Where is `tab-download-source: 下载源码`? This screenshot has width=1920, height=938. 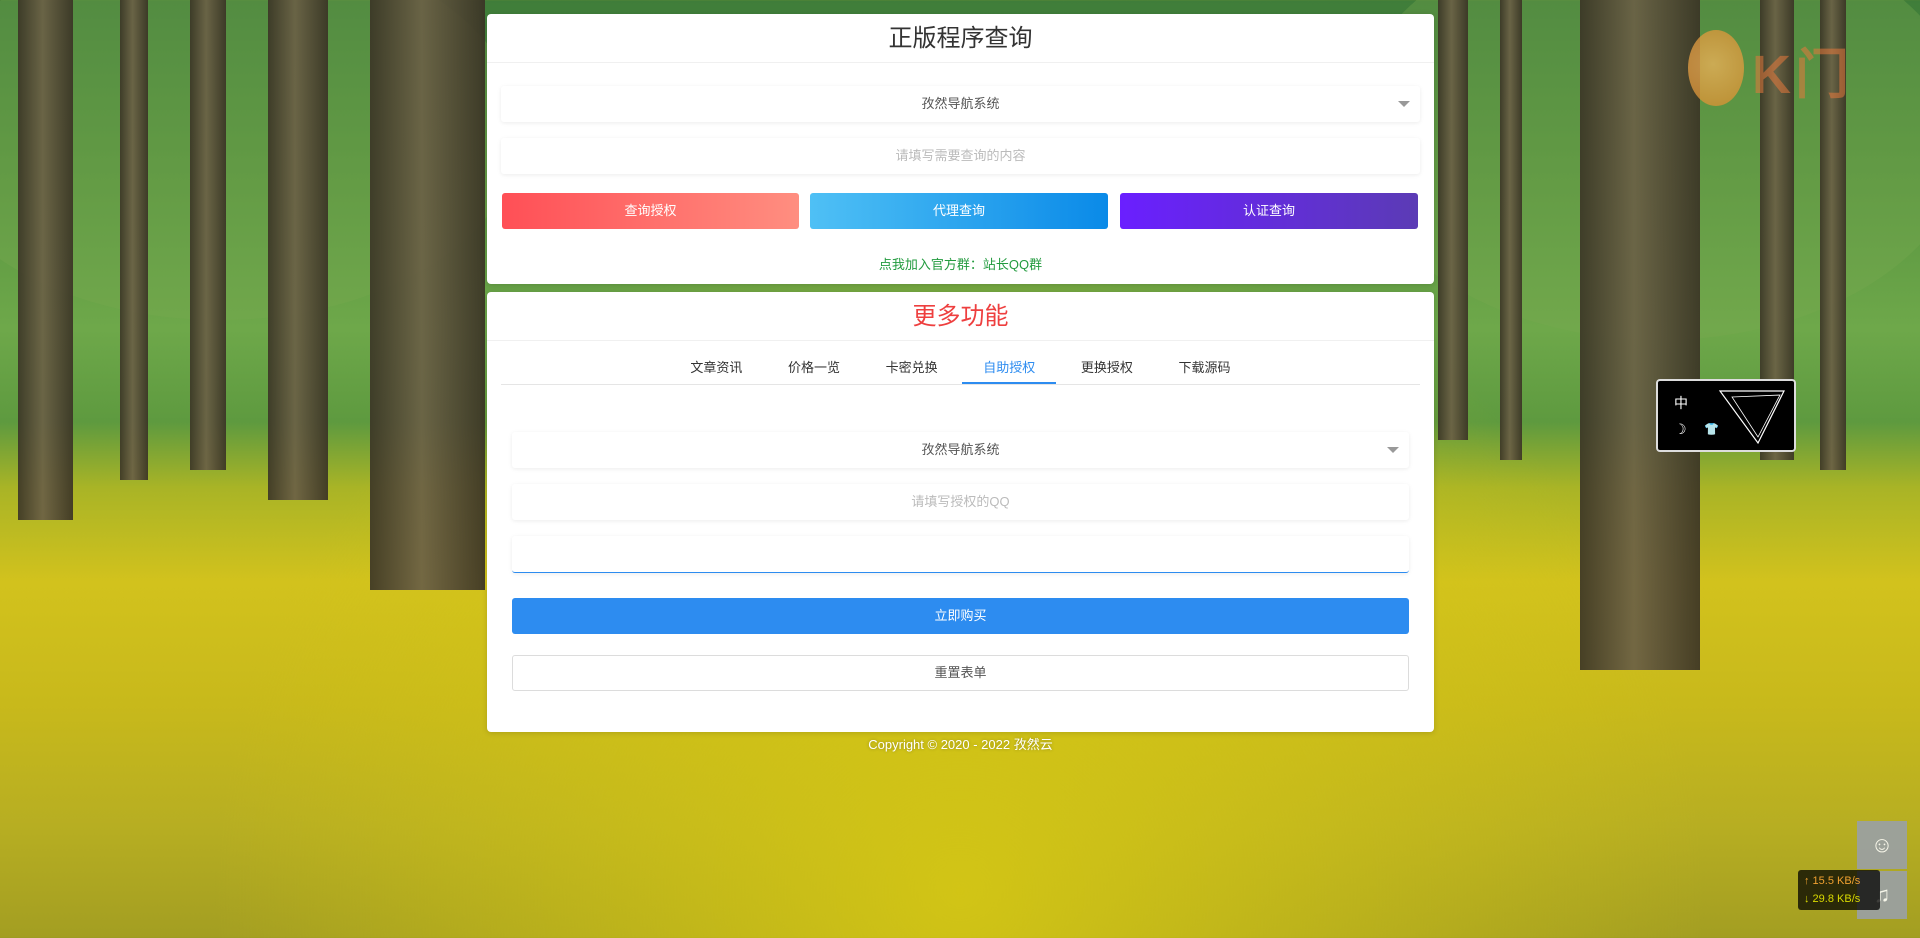 tab-download-source: 下载源码 is located at coordinates (1205, 369).